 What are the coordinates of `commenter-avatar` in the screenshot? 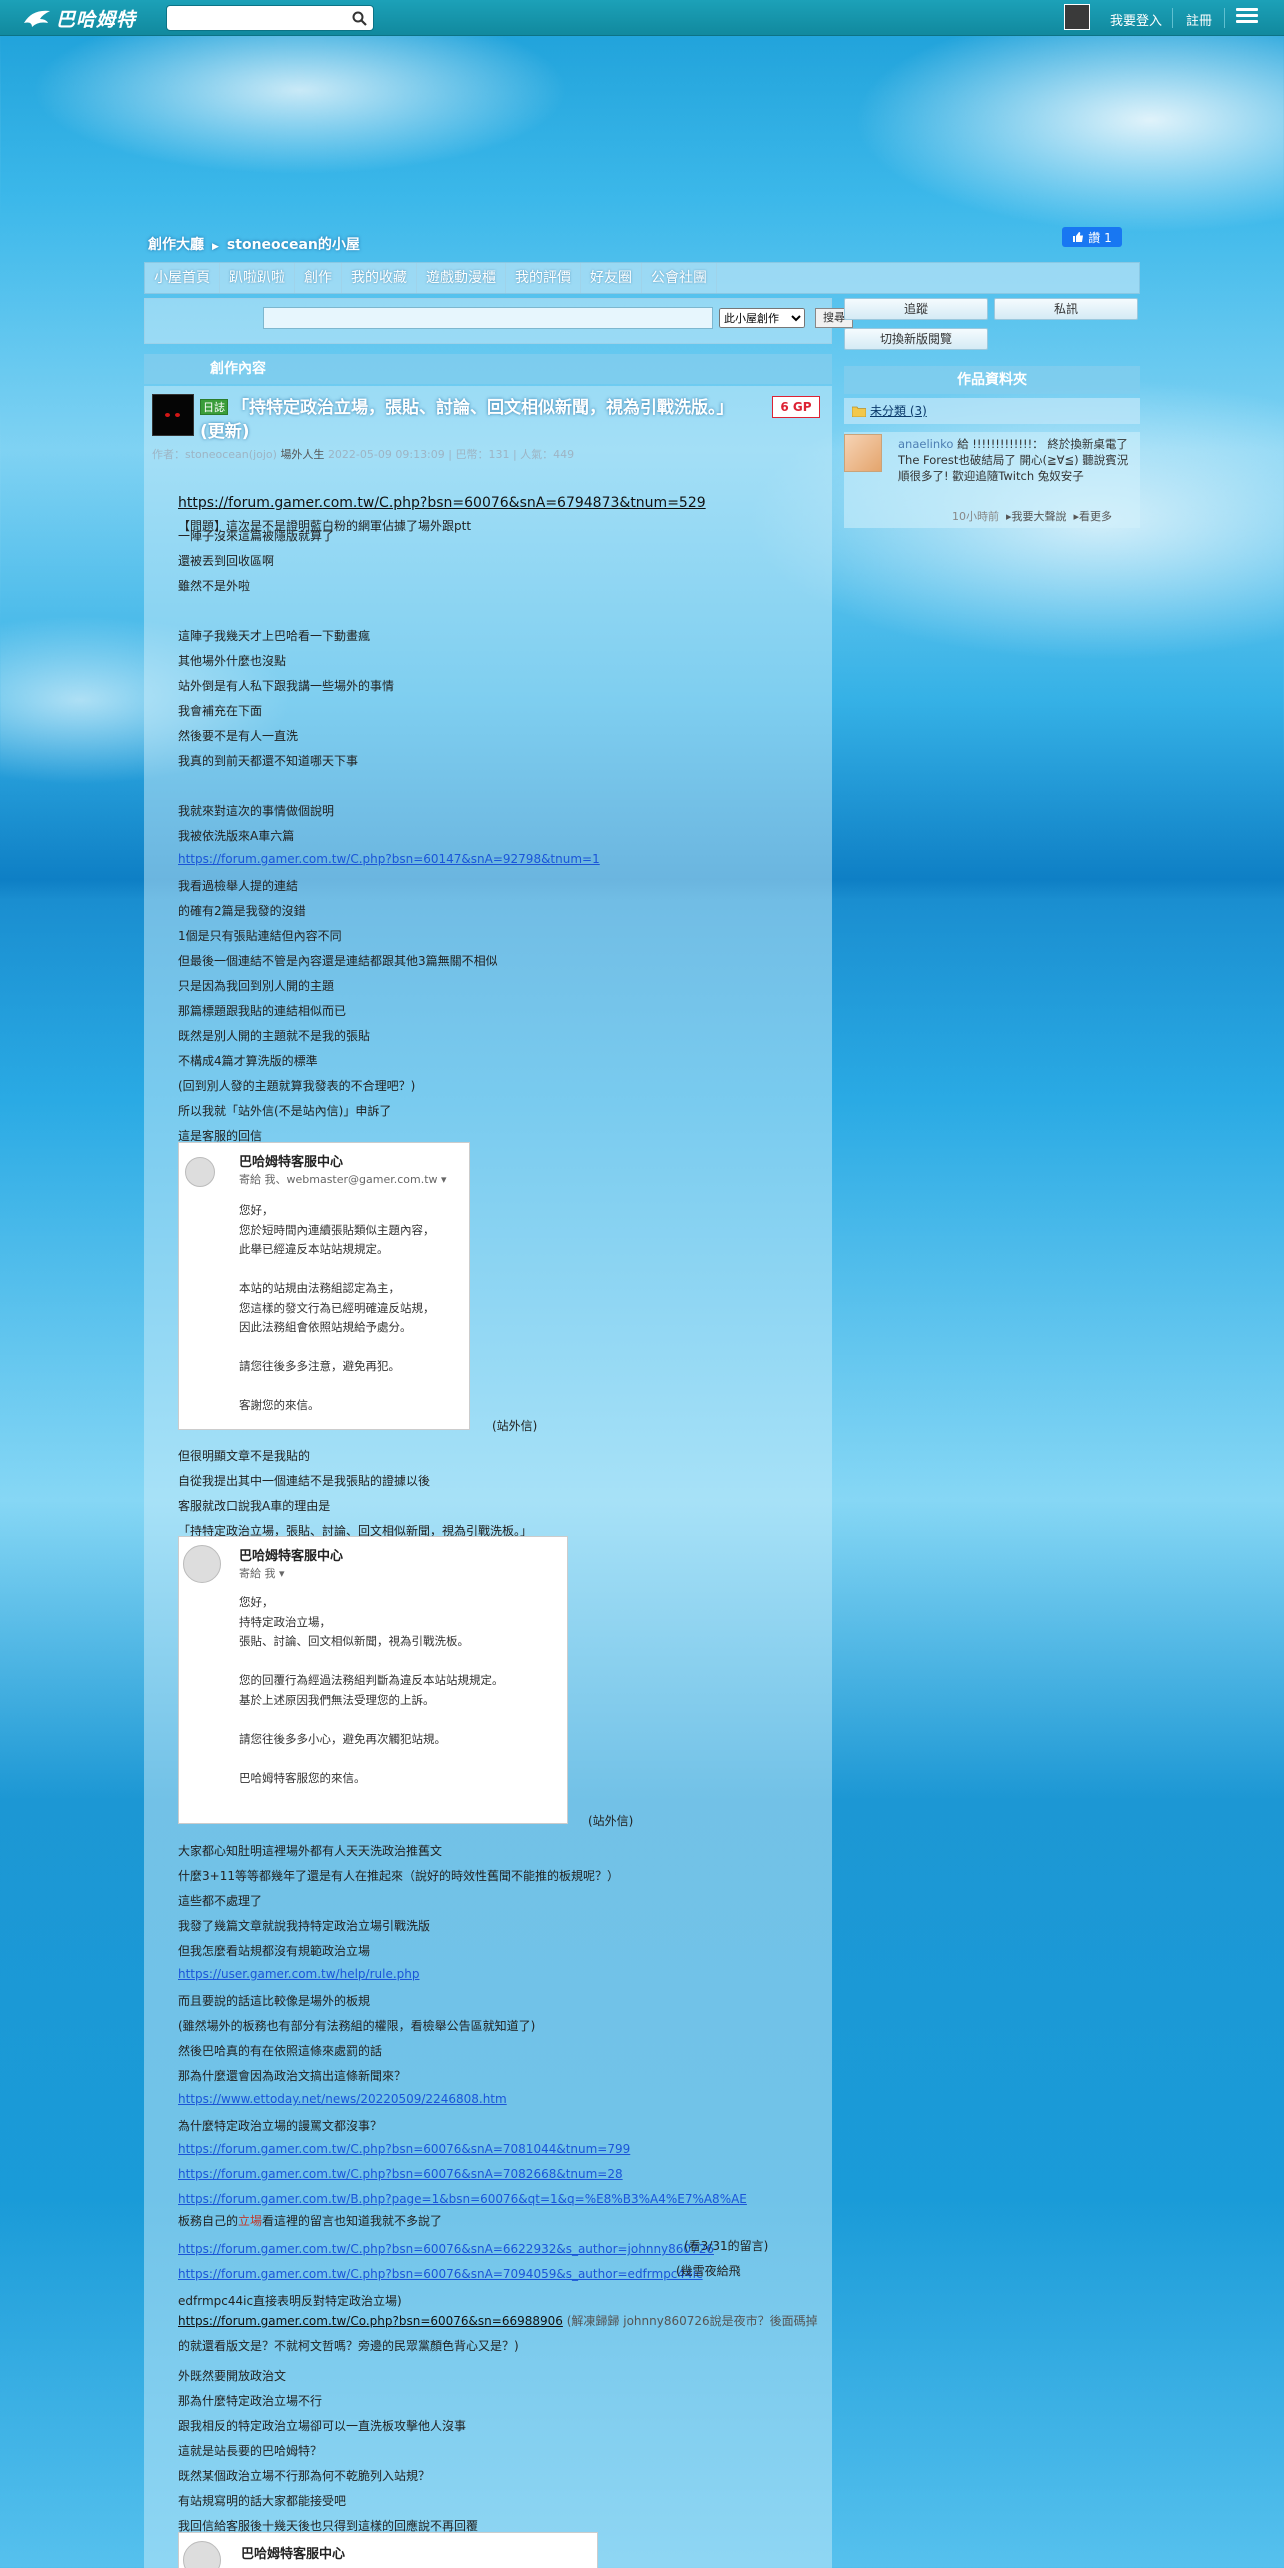 It's located at (863, 453).